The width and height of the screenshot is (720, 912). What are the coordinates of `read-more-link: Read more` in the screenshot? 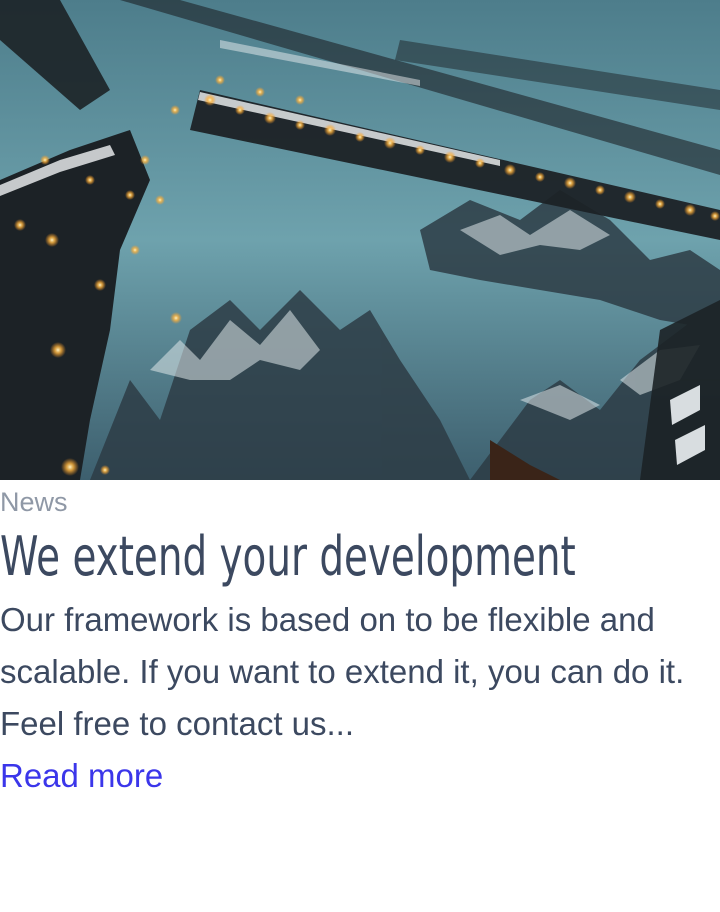 It's located at (81, 776).